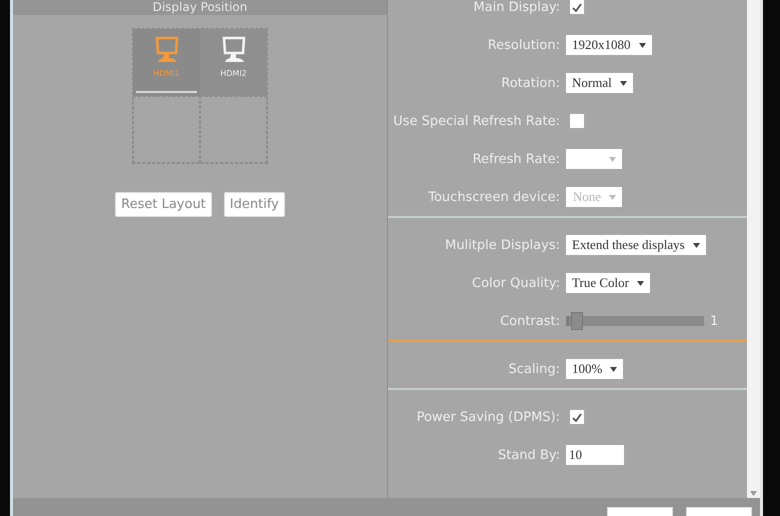  I want to click on panel-title: Display Position, so click(200, 7).